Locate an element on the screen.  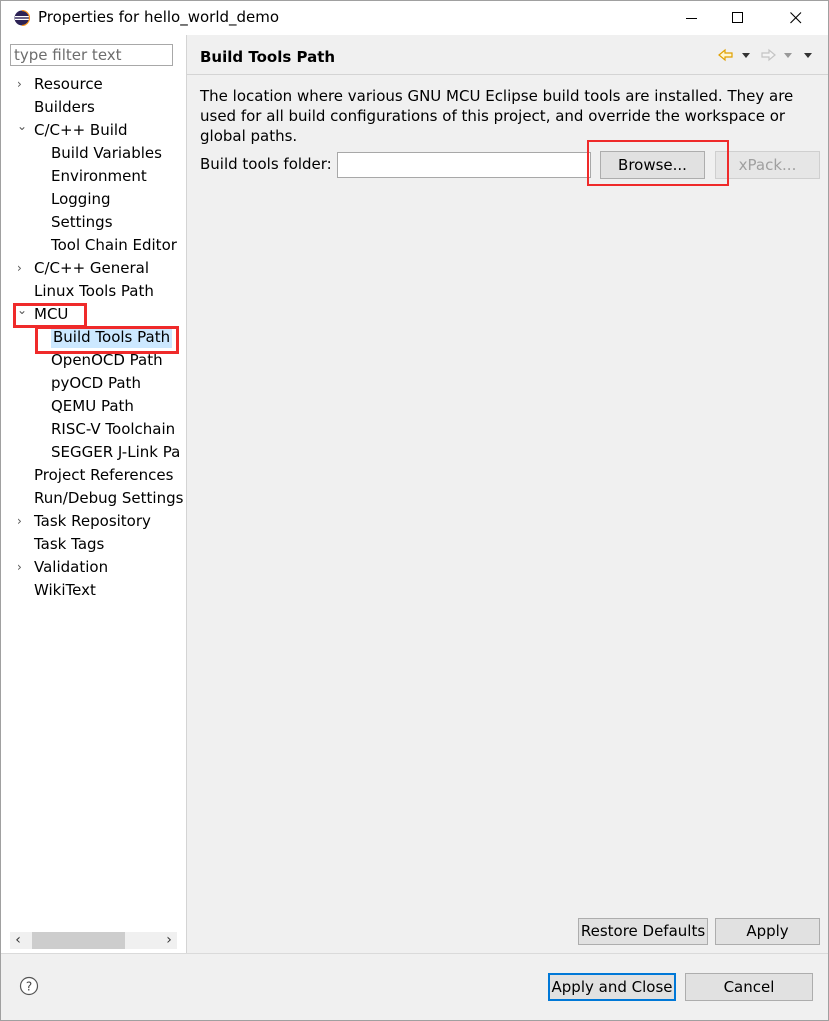
tree-item-c-c-general: C/C++ General is located at coordinates (91, 268).